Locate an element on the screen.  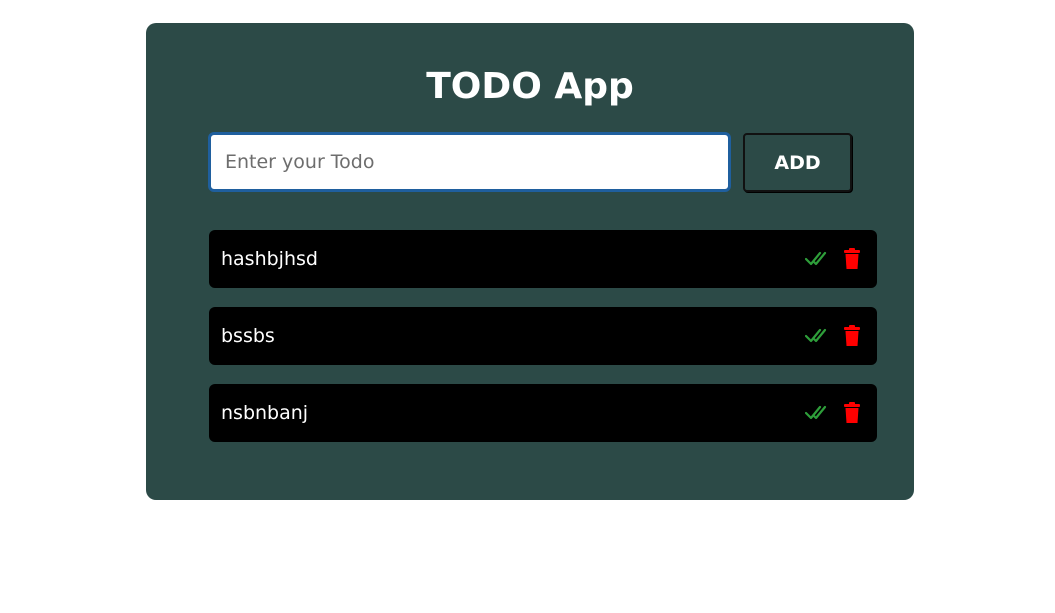
todo-text: bssbs is located at coordinates (248, 336).